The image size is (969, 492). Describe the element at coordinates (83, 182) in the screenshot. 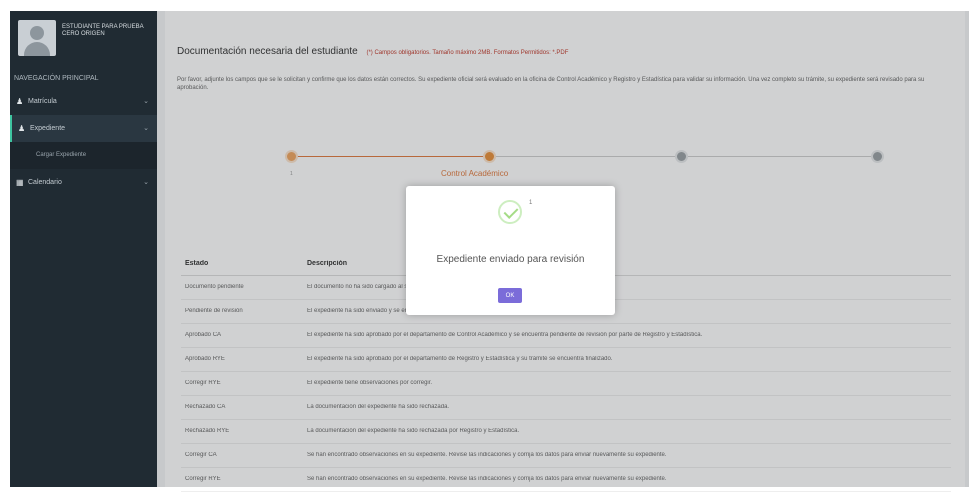

I see `sidebar-item-calendario: ▦ Calendario ⌄` at that location.